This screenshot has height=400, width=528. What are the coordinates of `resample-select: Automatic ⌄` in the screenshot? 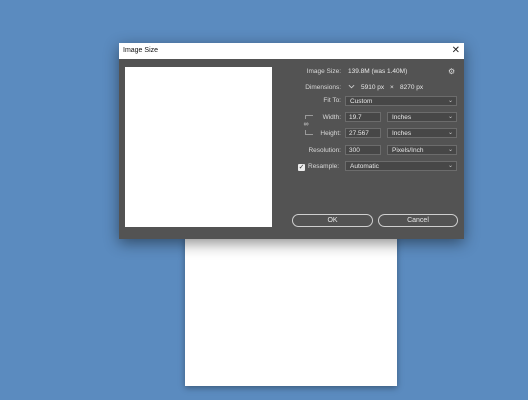 It's located at (401, 166).